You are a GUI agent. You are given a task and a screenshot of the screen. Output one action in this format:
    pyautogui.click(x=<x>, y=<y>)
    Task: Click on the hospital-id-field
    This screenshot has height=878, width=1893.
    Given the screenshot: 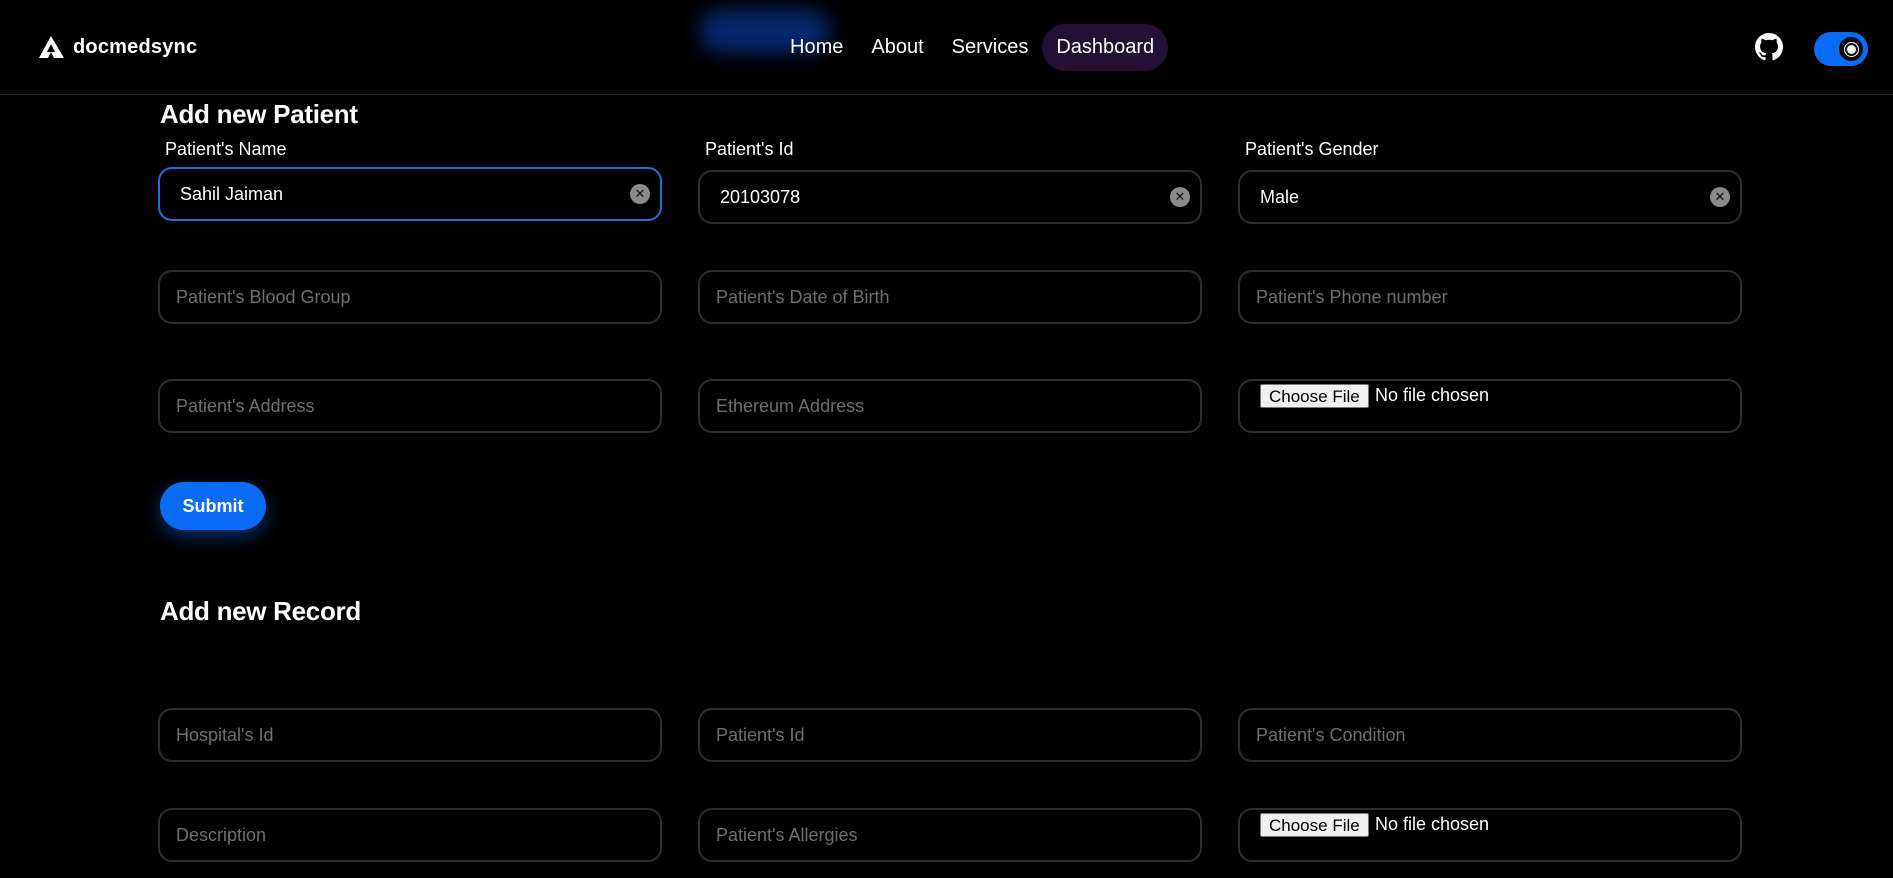 What is the action you would take?
    pyautogui.click(x=410, y=735)
    